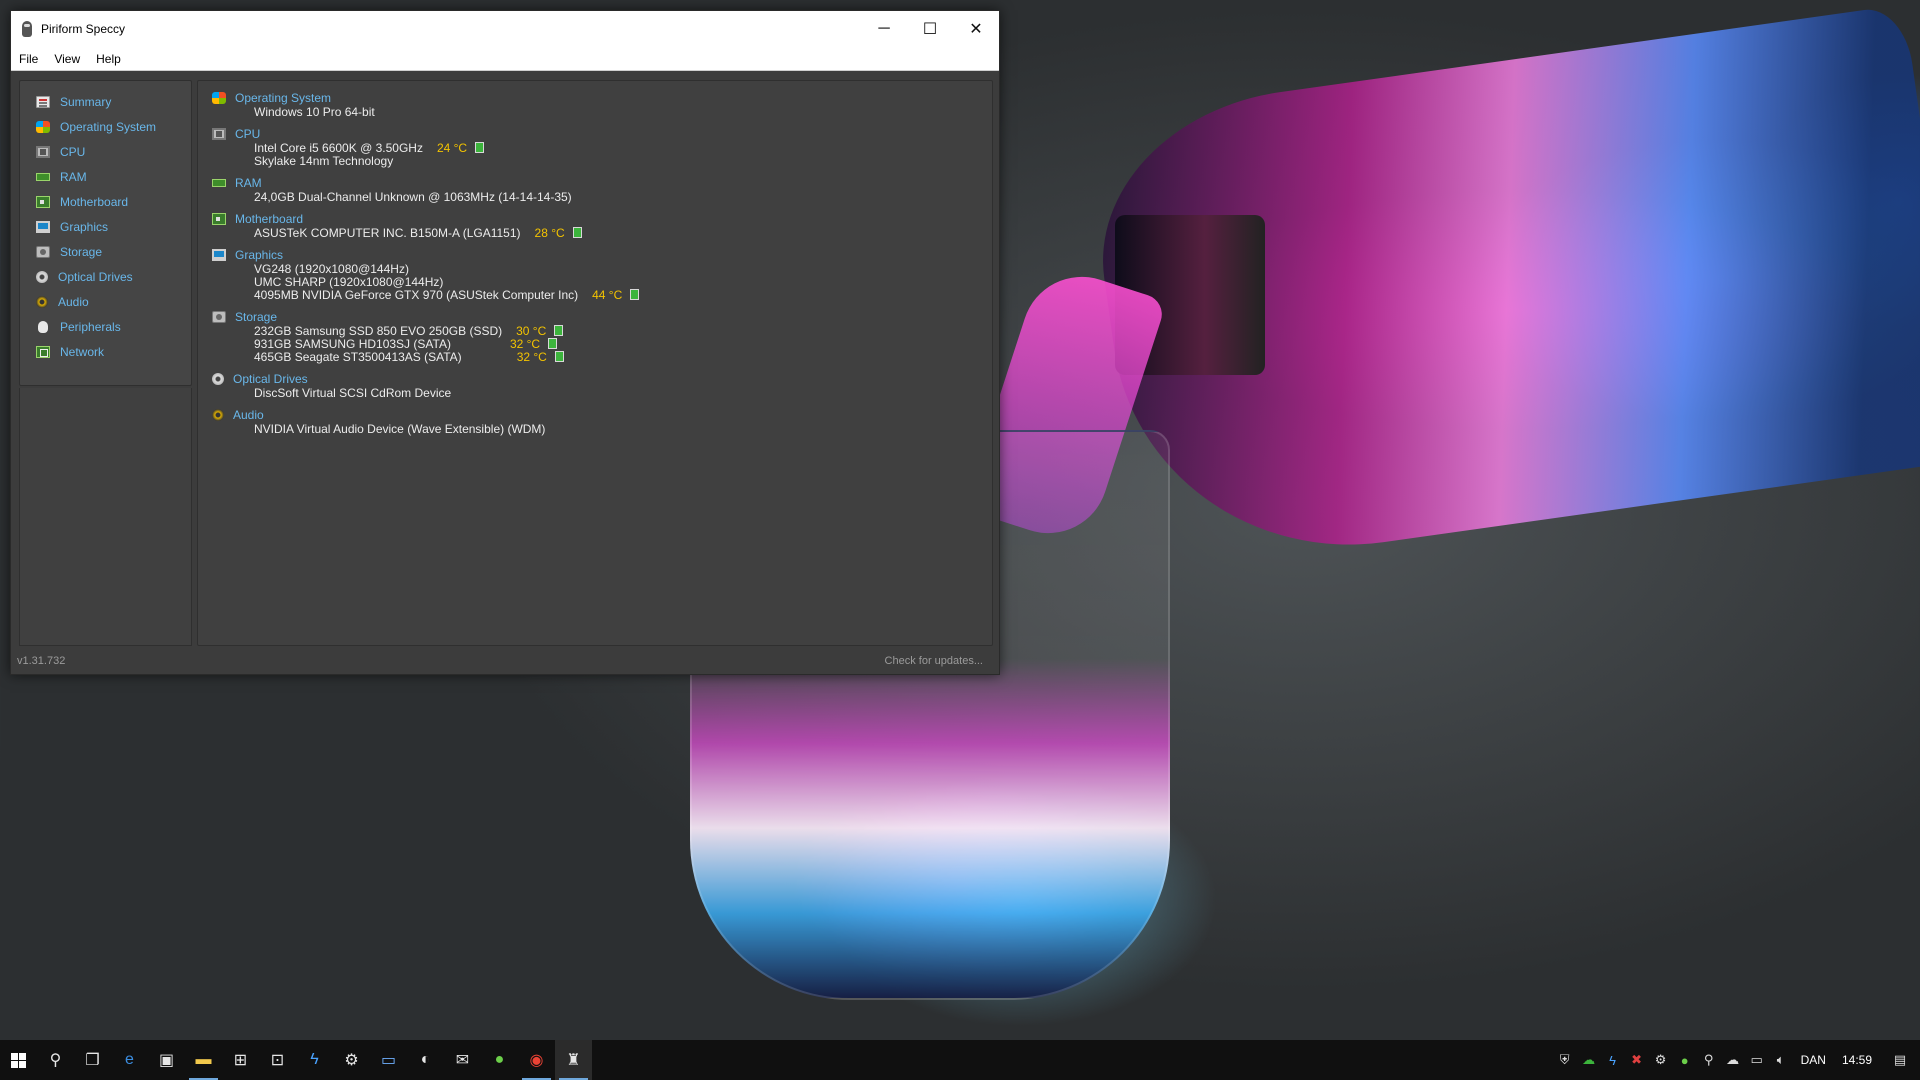  Describe the element at coordinates (95, 276) in the screenshot. I see `sidebar-item-label: Optical Drives` at that location.